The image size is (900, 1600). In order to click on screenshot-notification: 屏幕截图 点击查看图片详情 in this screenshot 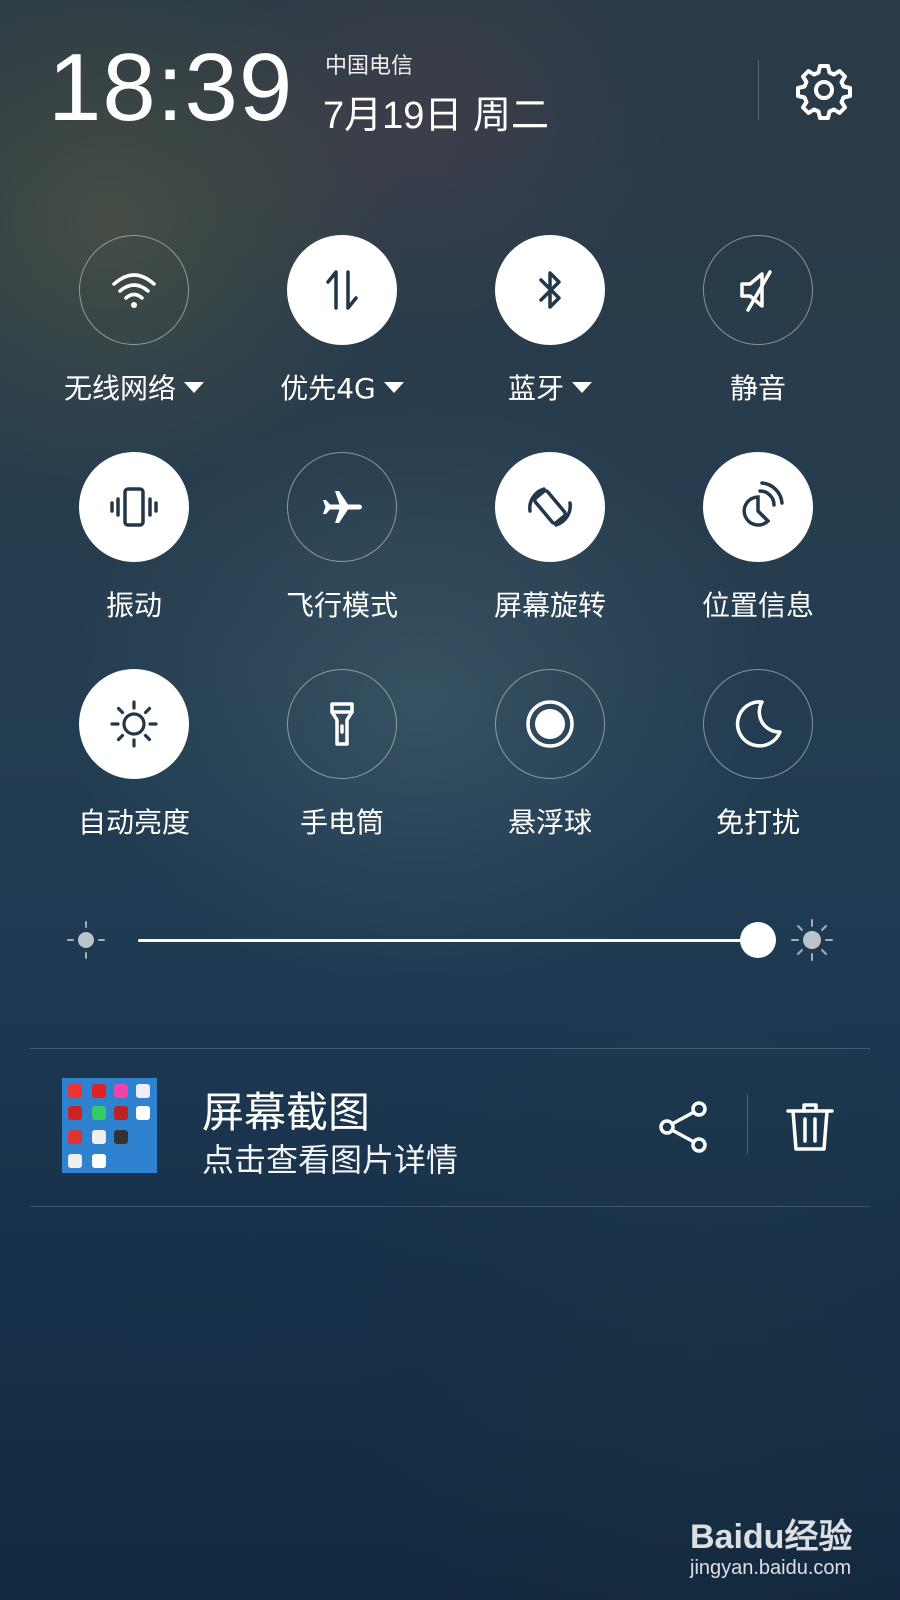, I will do `click(450, 1126)`.